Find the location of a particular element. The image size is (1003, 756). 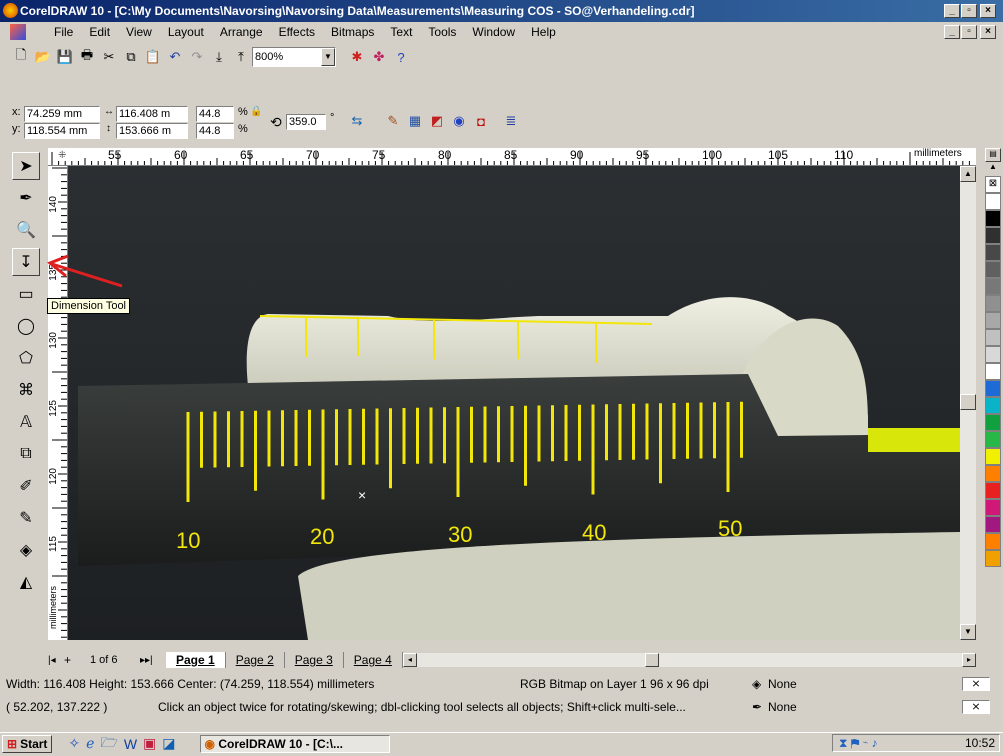

menu-text: Text is located at coordinates (401, 32).